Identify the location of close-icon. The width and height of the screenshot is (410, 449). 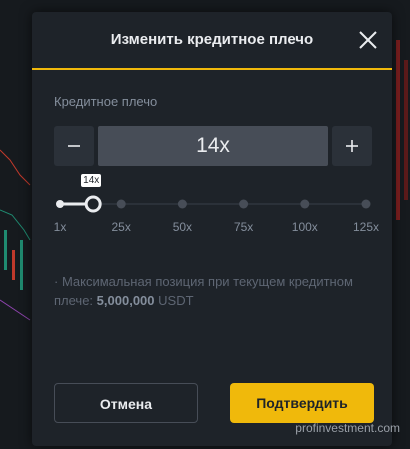
(368, 40).